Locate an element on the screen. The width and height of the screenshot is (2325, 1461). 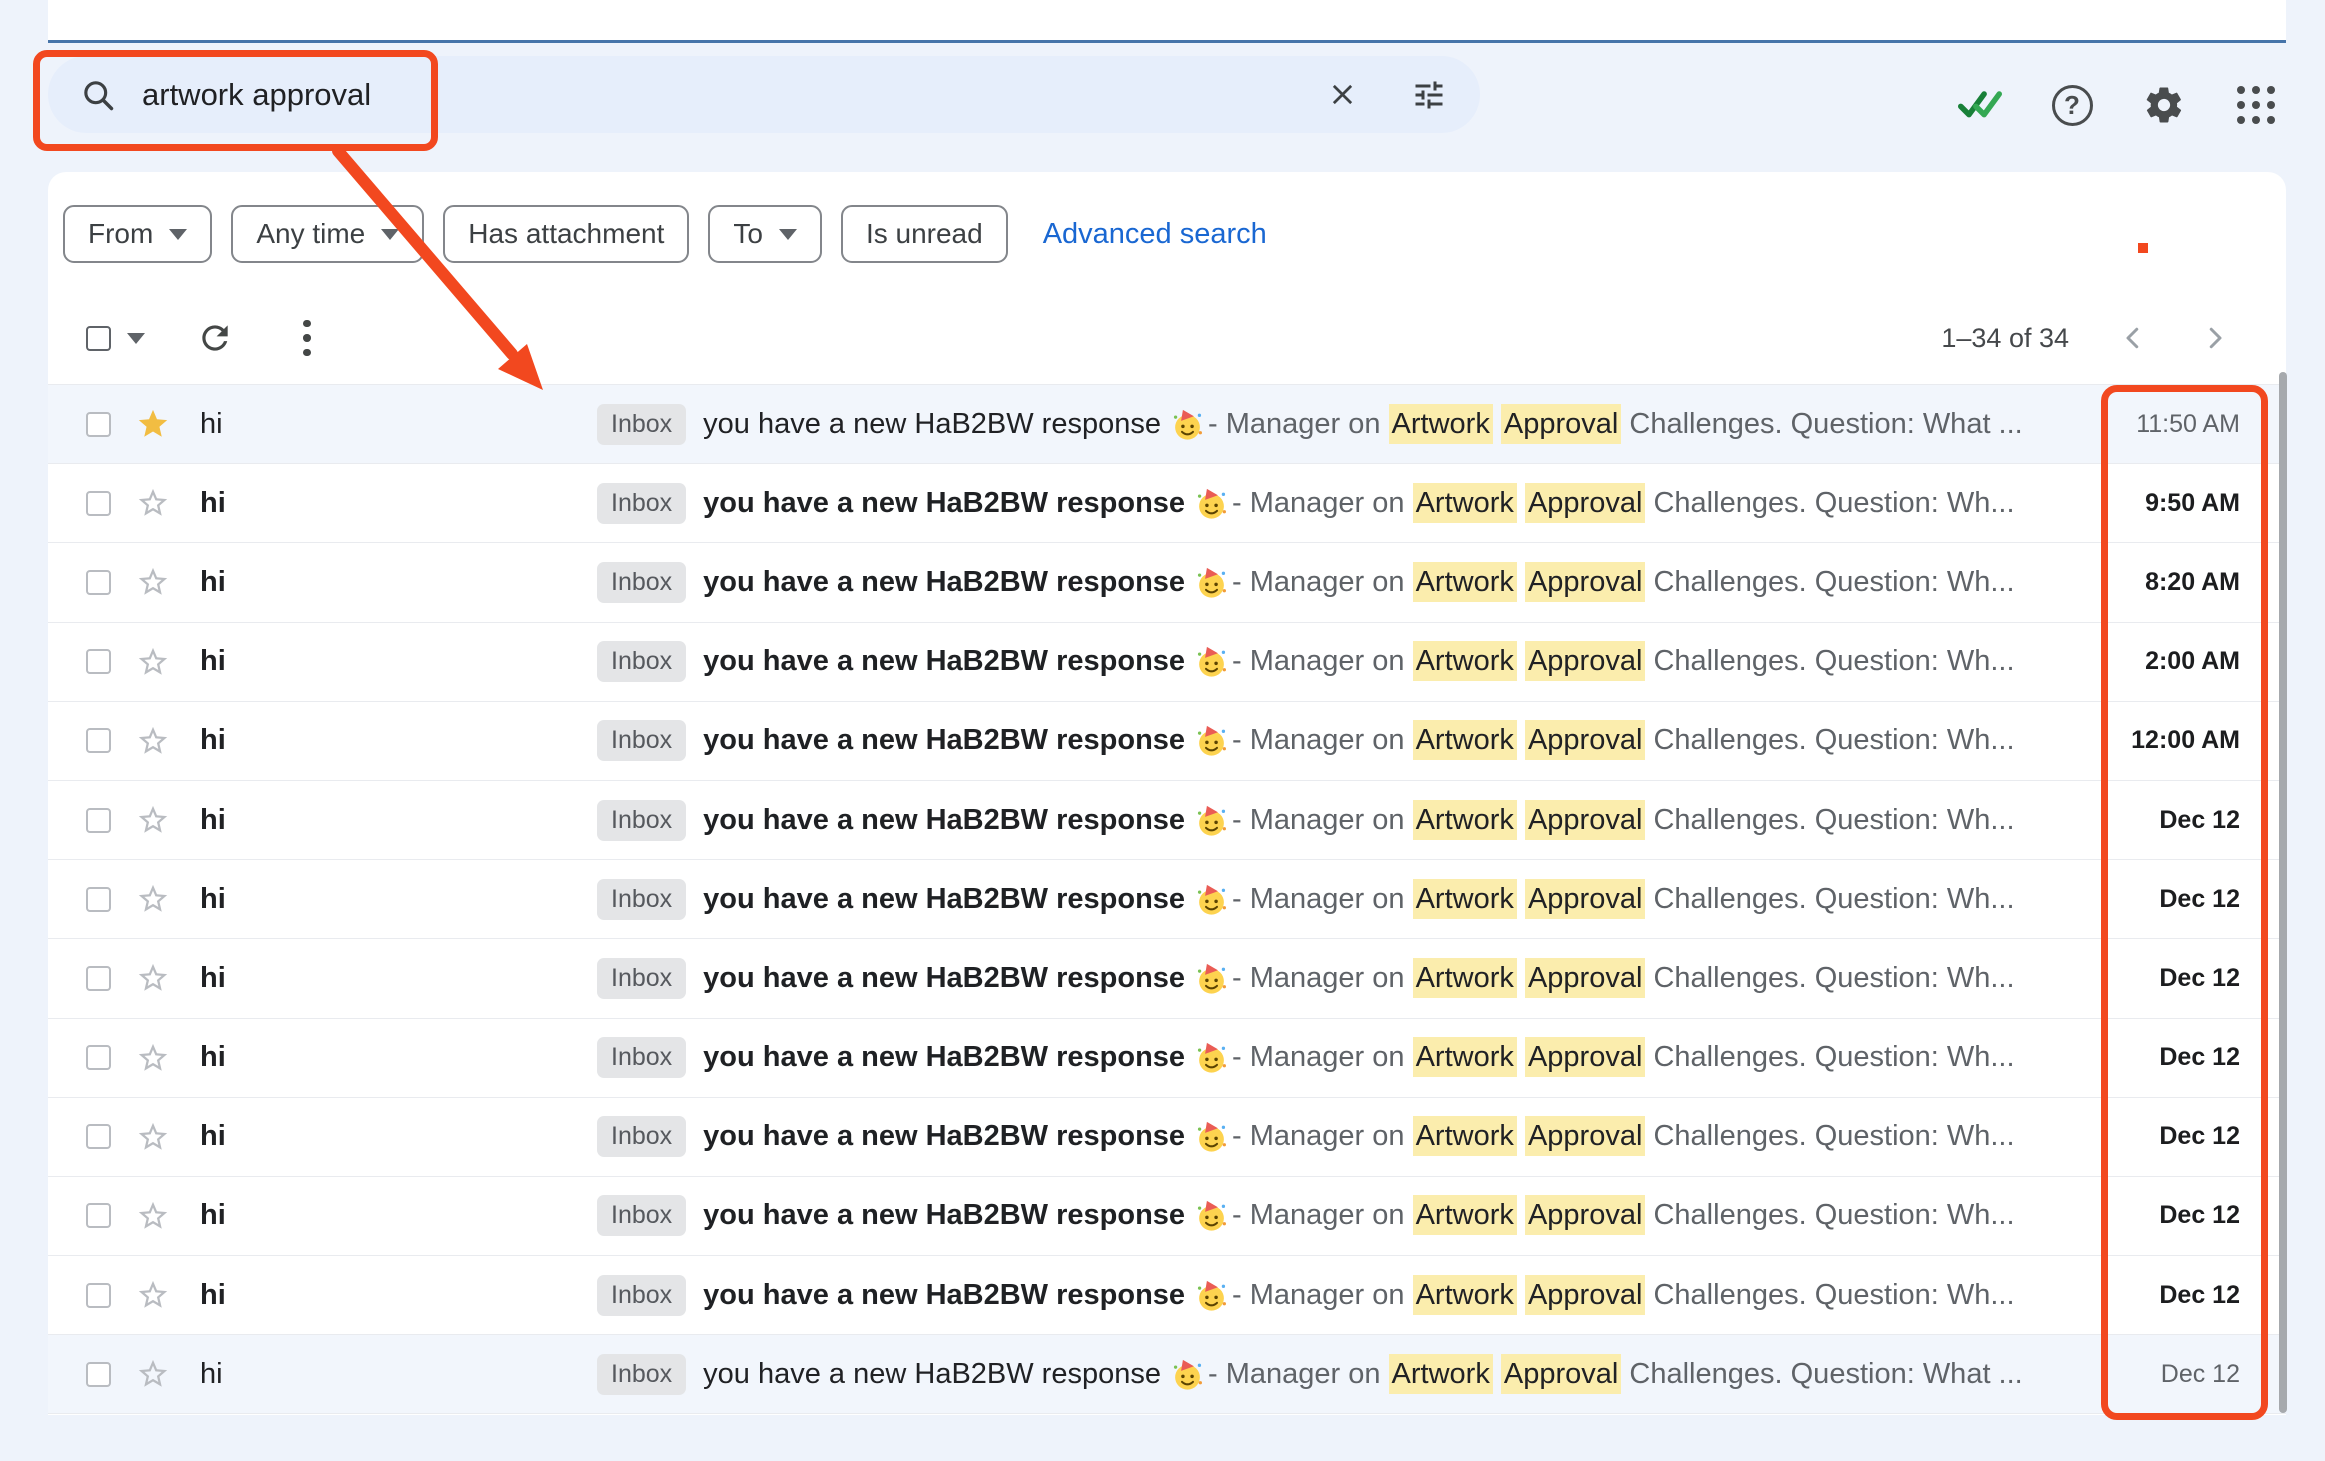
select-dropdown-icon is located at coordinates (136, 338).